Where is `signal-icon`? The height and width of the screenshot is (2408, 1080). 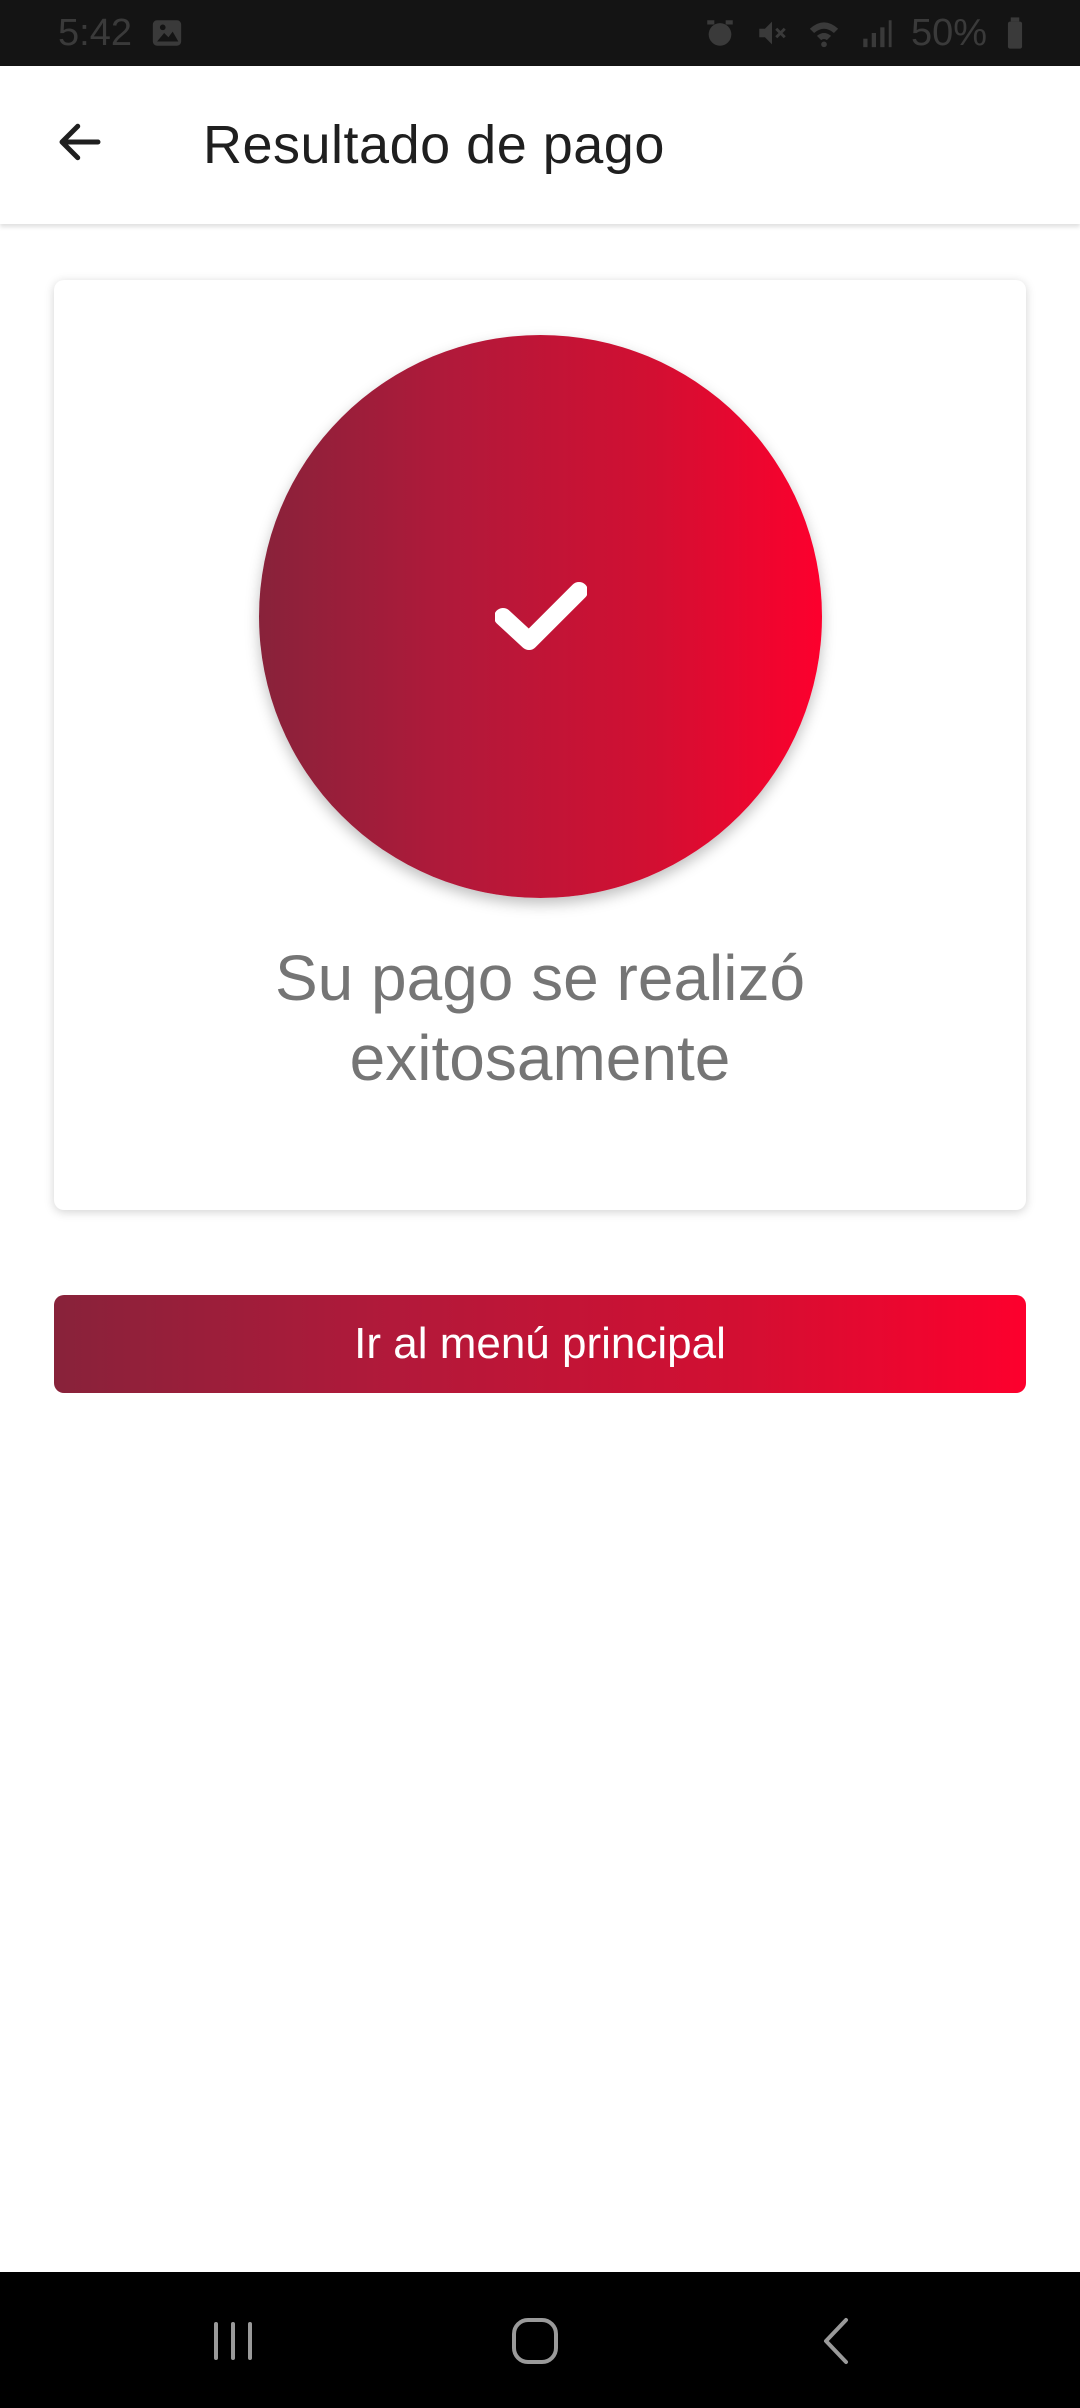 signal-icon is located at coordinates (876, 33).